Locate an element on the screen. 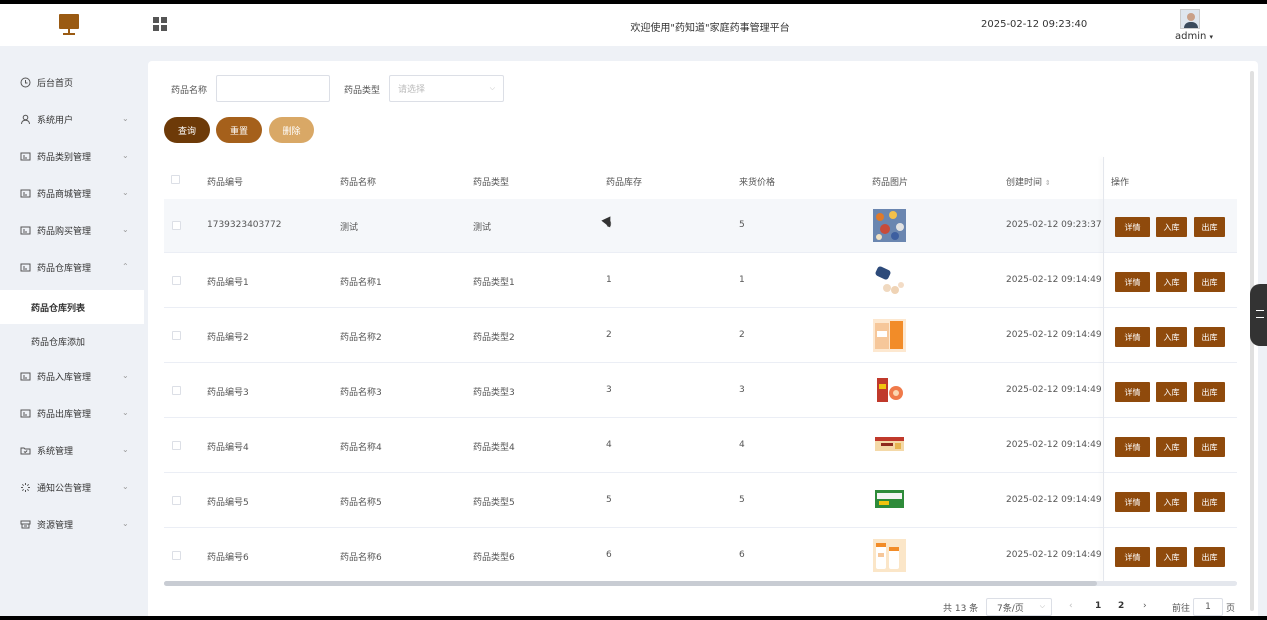 Image resolution: width=1267 pixels, height=620 pixels. drug-name-input is located at coordinates (273, 88).